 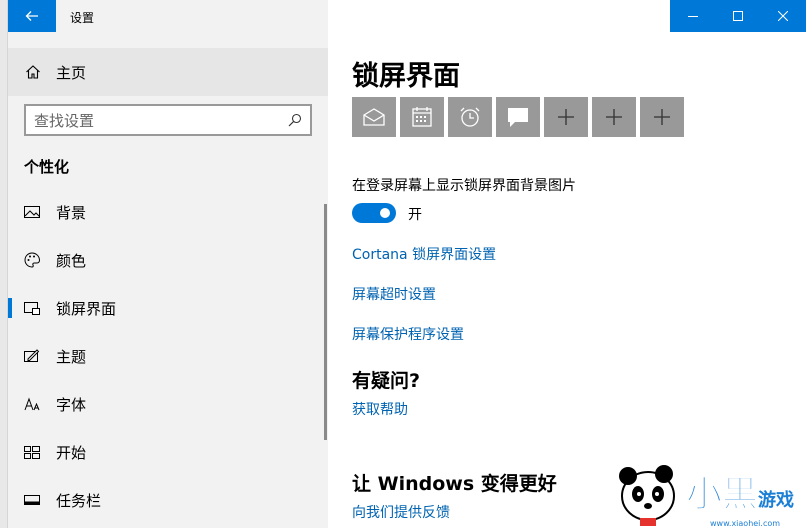 What do you see at coordinates (32, 355) in the screenshot?
I see `theme-icon` at bounding box center [32, 355].